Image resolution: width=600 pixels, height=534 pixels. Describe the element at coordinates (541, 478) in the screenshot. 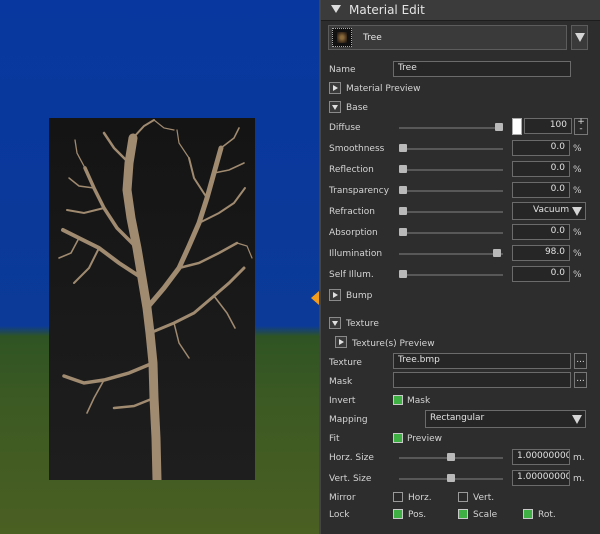

I see `vert-size-value-field: 1.00000000` at that location.